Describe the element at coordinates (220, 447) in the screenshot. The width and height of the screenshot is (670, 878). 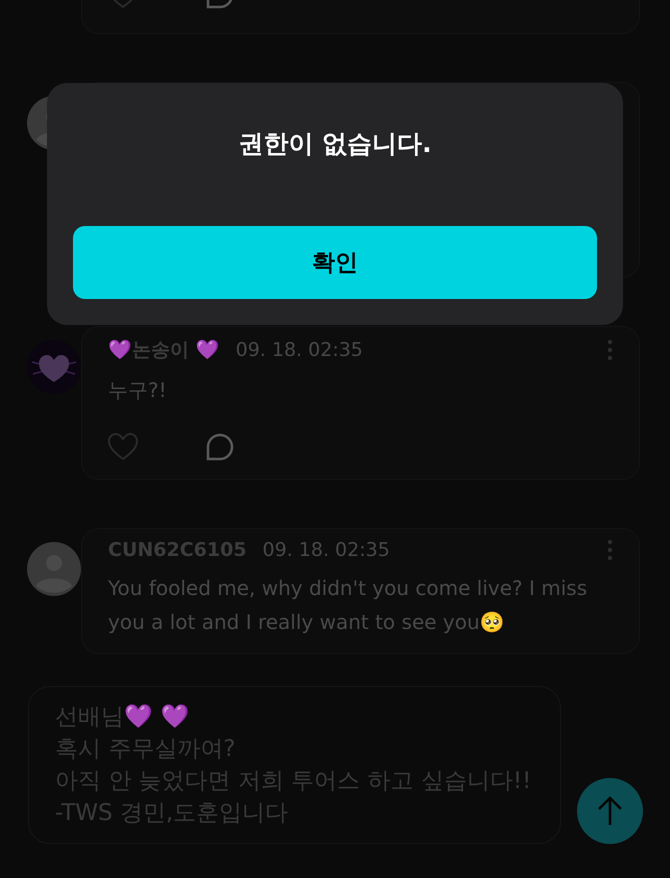
I see `comment-icon` at that location.